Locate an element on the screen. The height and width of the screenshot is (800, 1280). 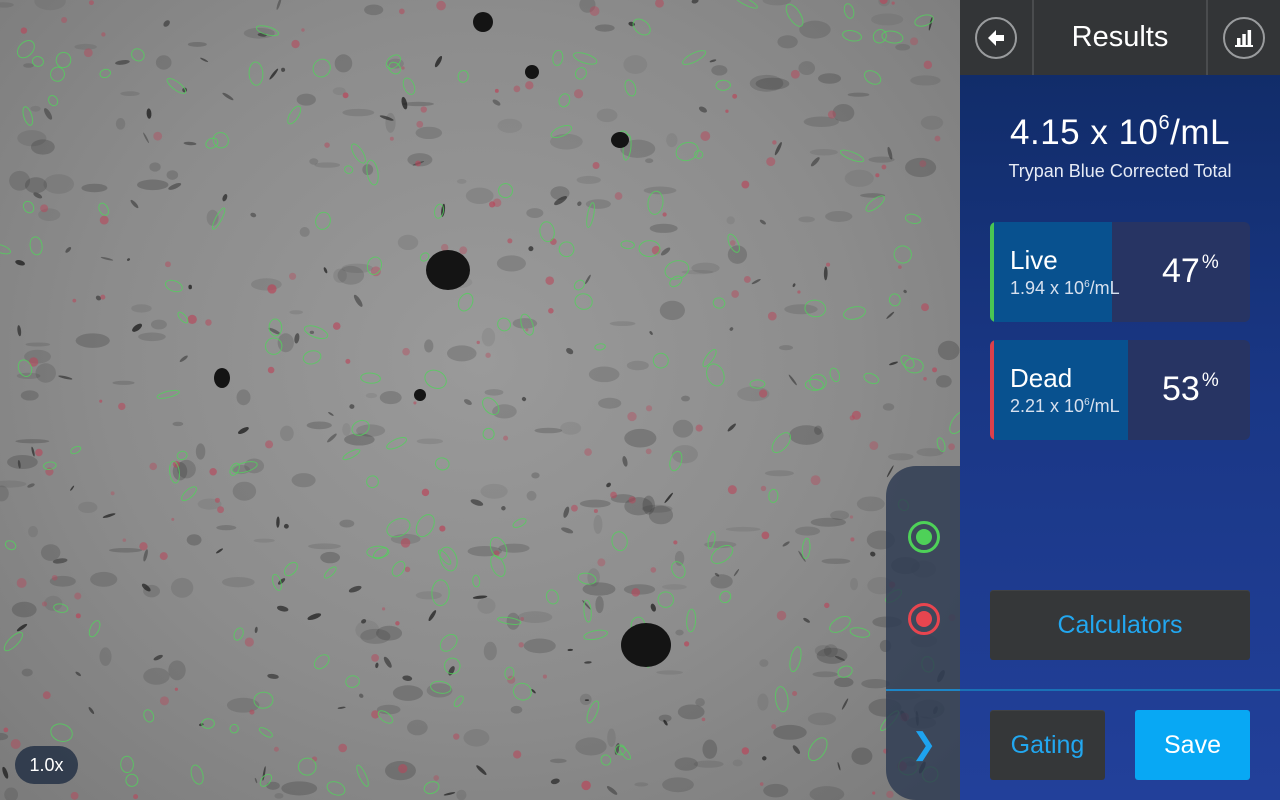
expand-panel-button: ❯ is located at coordinates (924, 744).